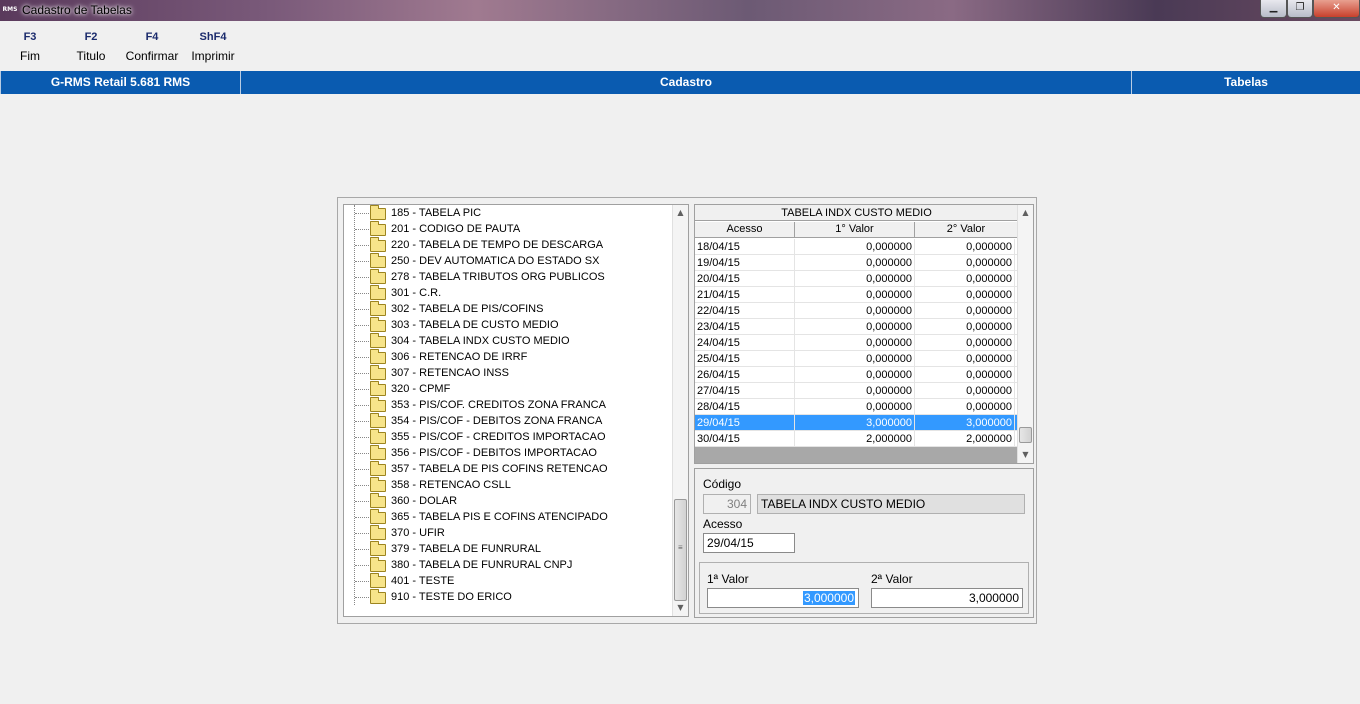 The width and height of the screenshot is (1360, 704). Describe the element at coordinates (966, 230) in the screenshot. I see `column-header-valor2: 2° Valor` at that location.